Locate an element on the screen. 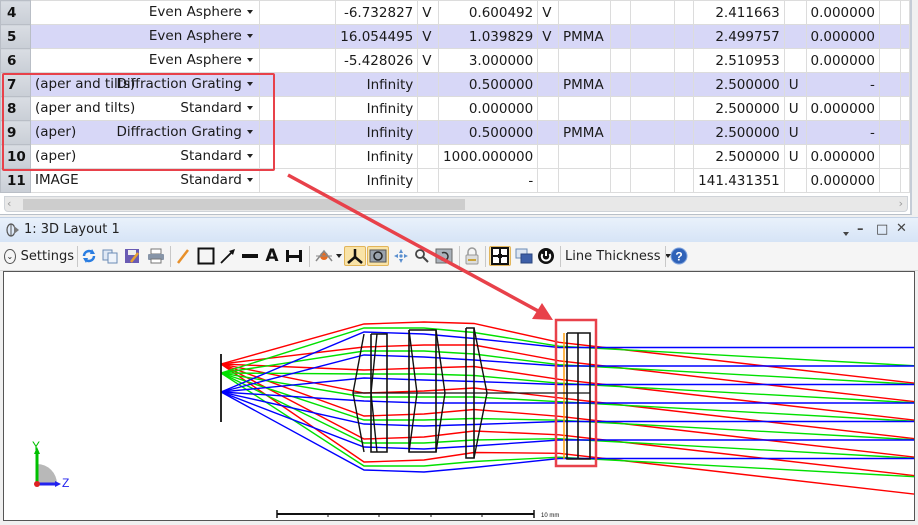  semi-diameter-cell: 141.431351 is located at coordinates (739, 180).